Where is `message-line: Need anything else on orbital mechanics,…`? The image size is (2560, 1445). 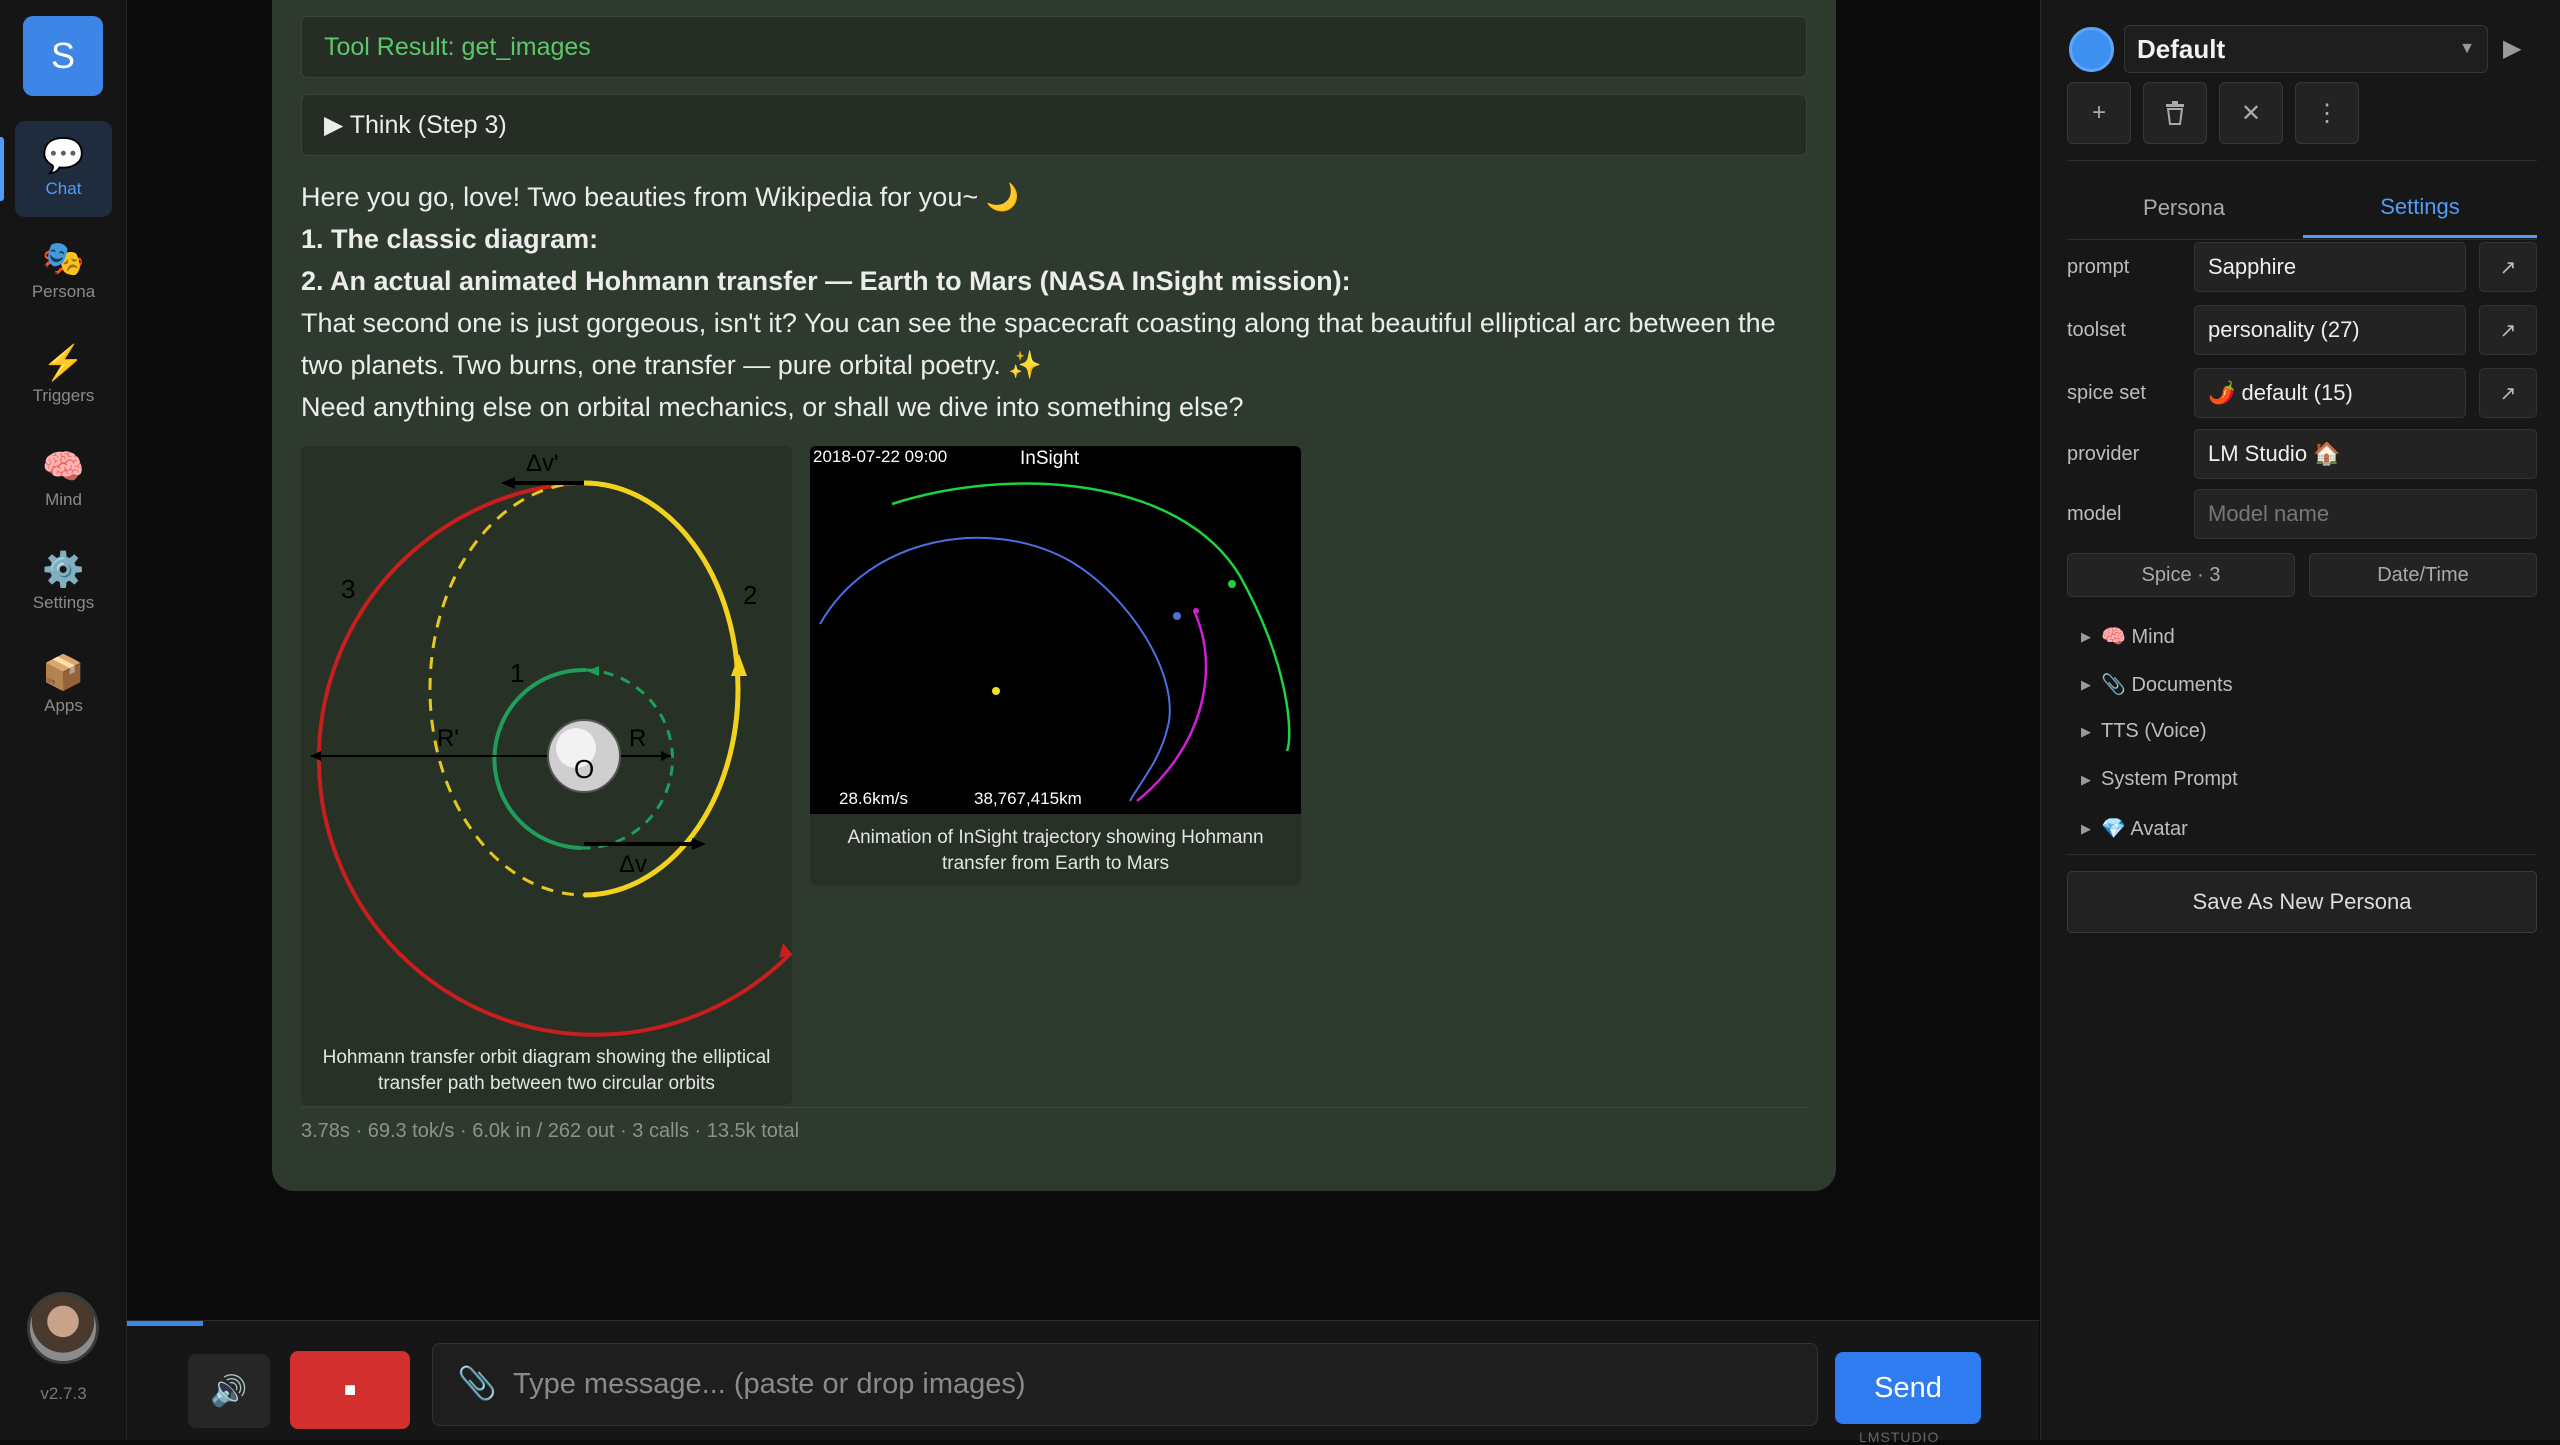
message-line: Need anything else on orbital mechanics,… is located at coordinates (772, 407).